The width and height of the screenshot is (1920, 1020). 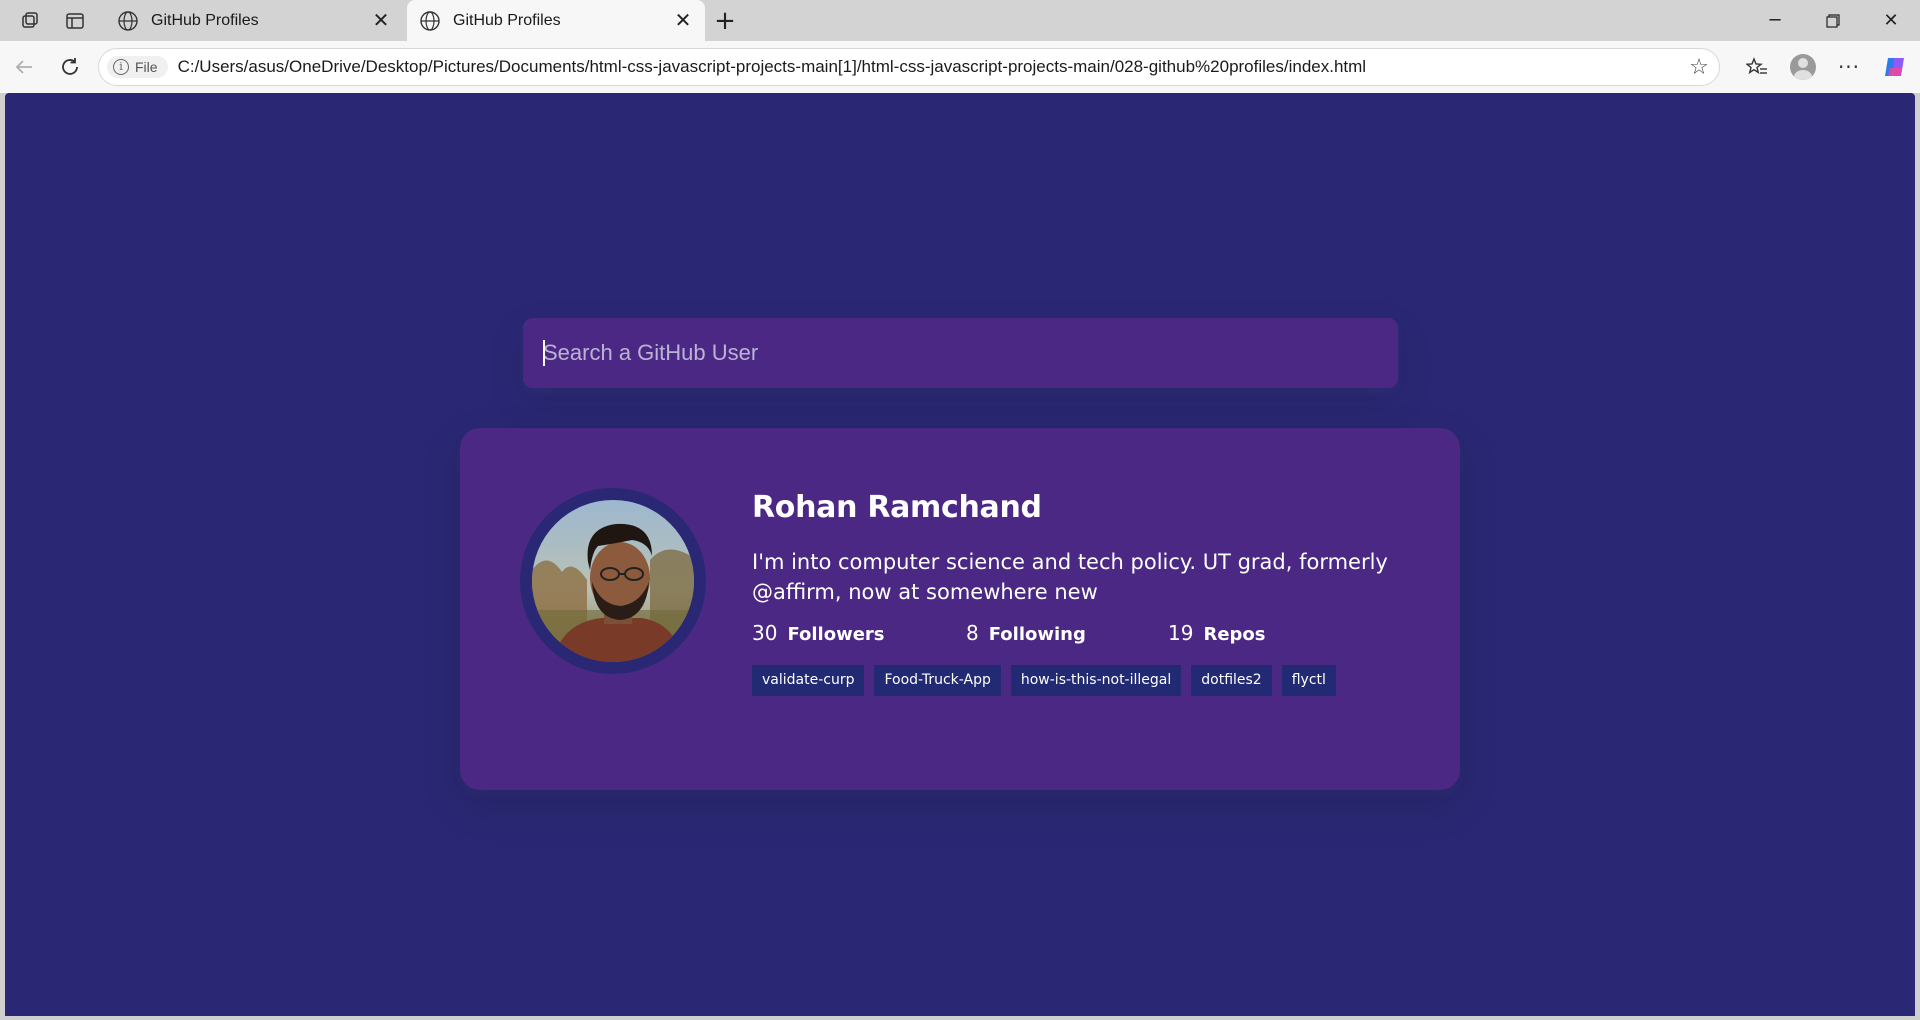 I want to click on more-dots-icon: ···, so click(x=1849, y=67).